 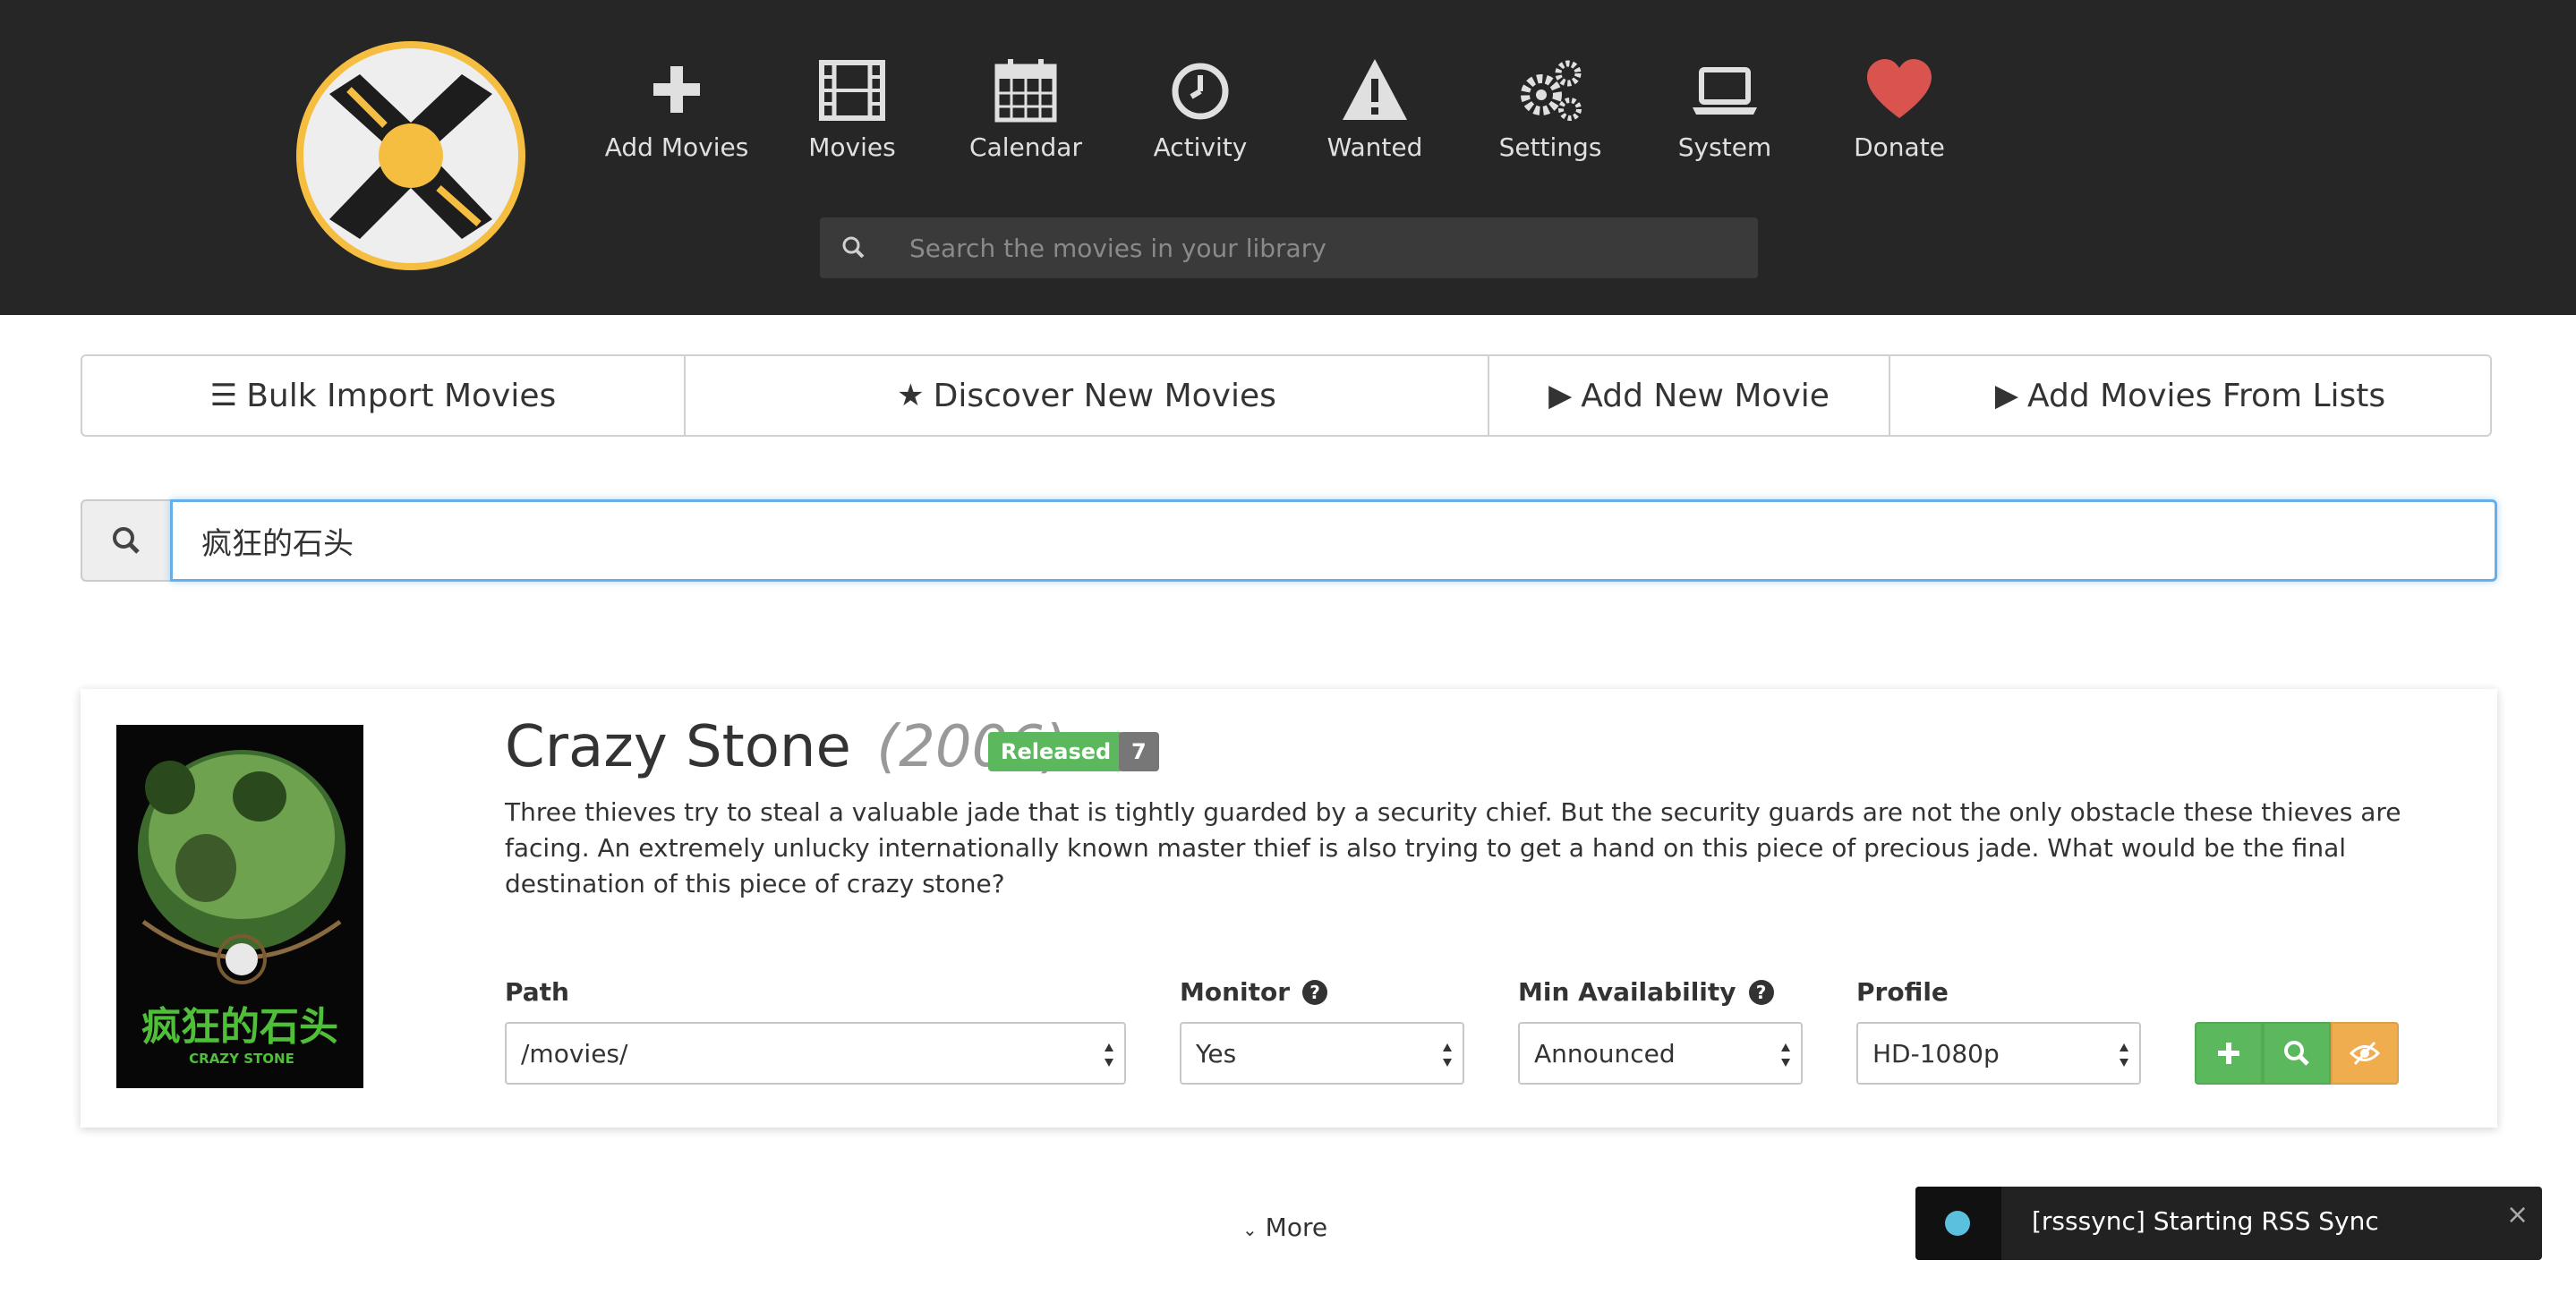 I want to click on more-label: More, so click(x=1296, y=1227).